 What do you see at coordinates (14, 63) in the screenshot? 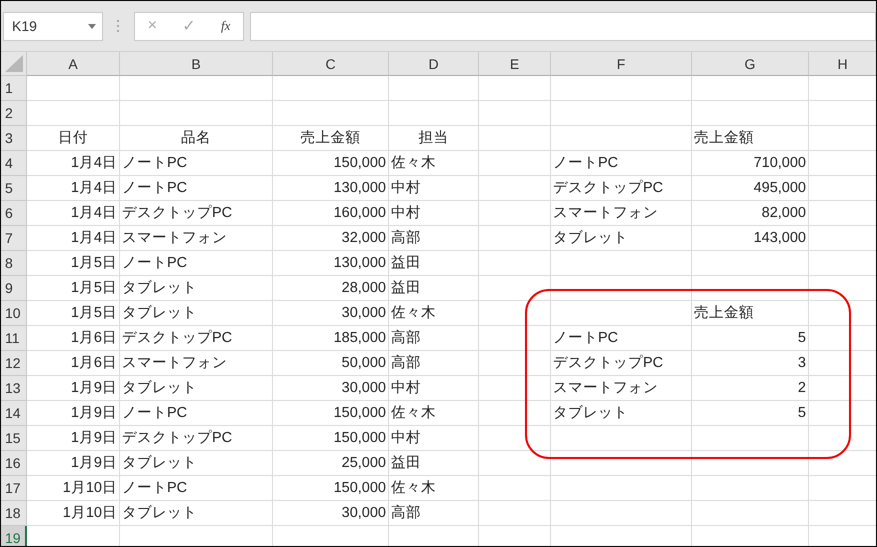
I see `select-all-icon` at bounding box center [14, 63].